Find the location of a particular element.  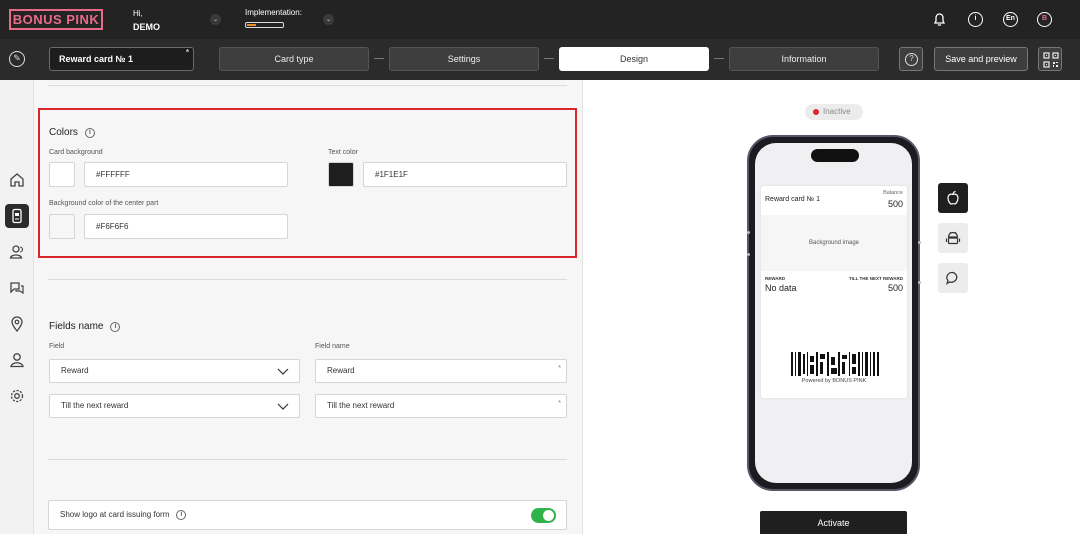

save-and-preview-button: Save and preview is located at coordinates (981, 59).